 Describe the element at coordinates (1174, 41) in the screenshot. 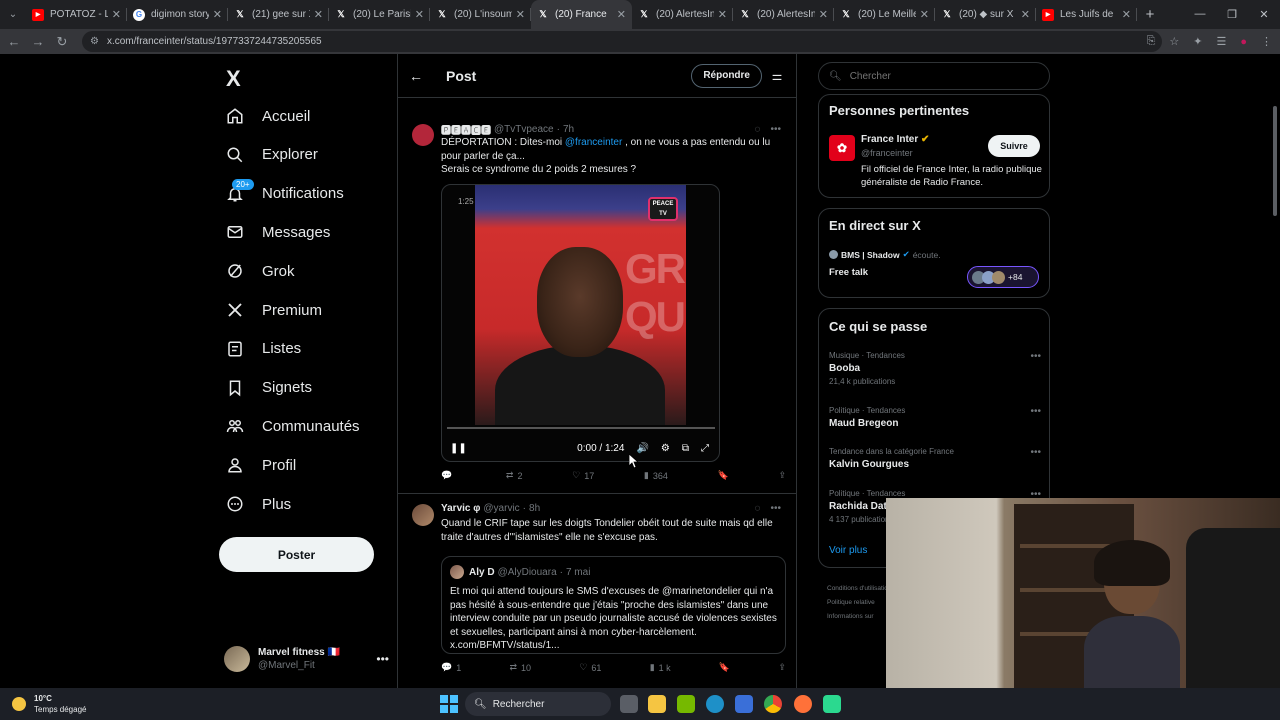

I see `bookmark-star-icon: ☆` at that location.